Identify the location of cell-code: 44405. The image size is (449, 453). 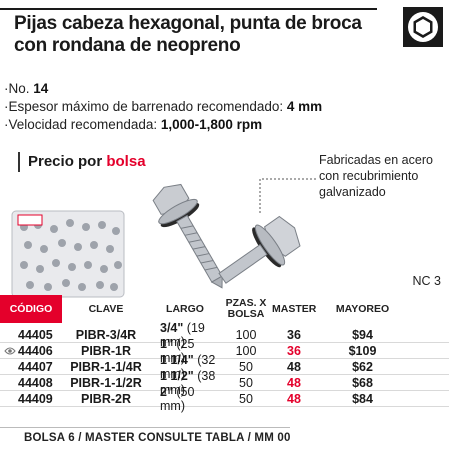
(35, 334).